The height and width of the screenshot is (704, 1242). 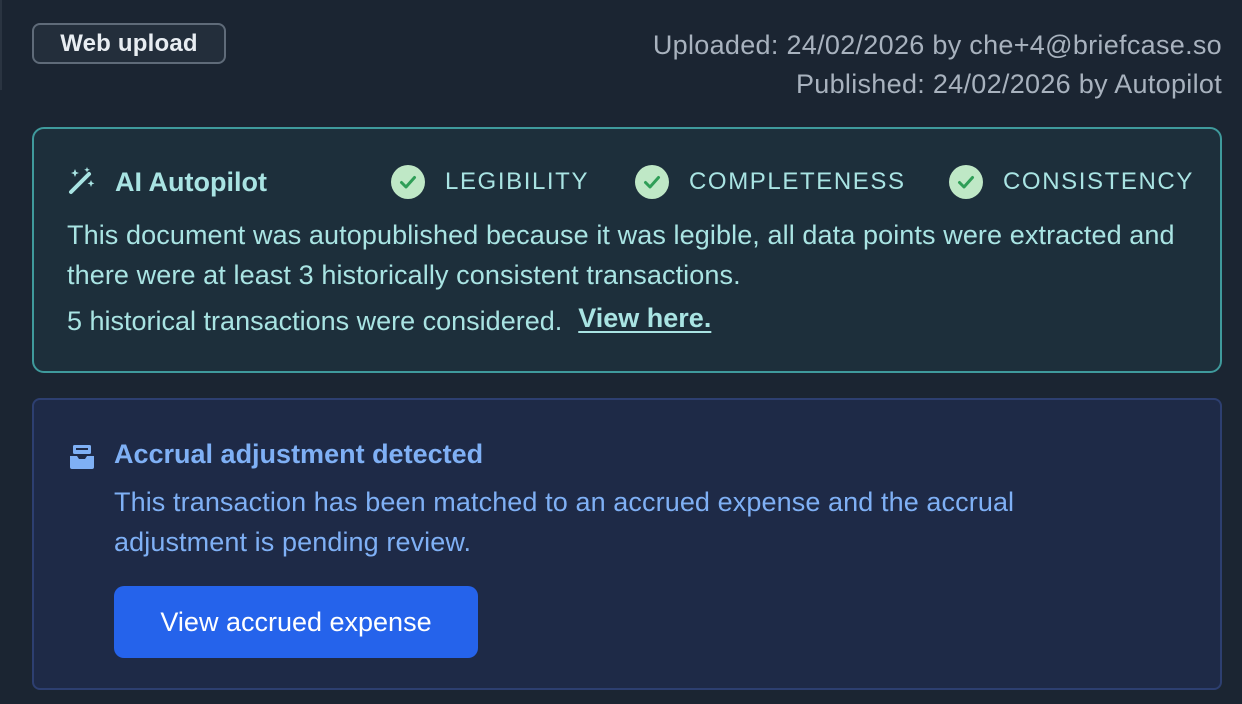 I want to click on source-tag: Web upload, so click(x=129, y=43).